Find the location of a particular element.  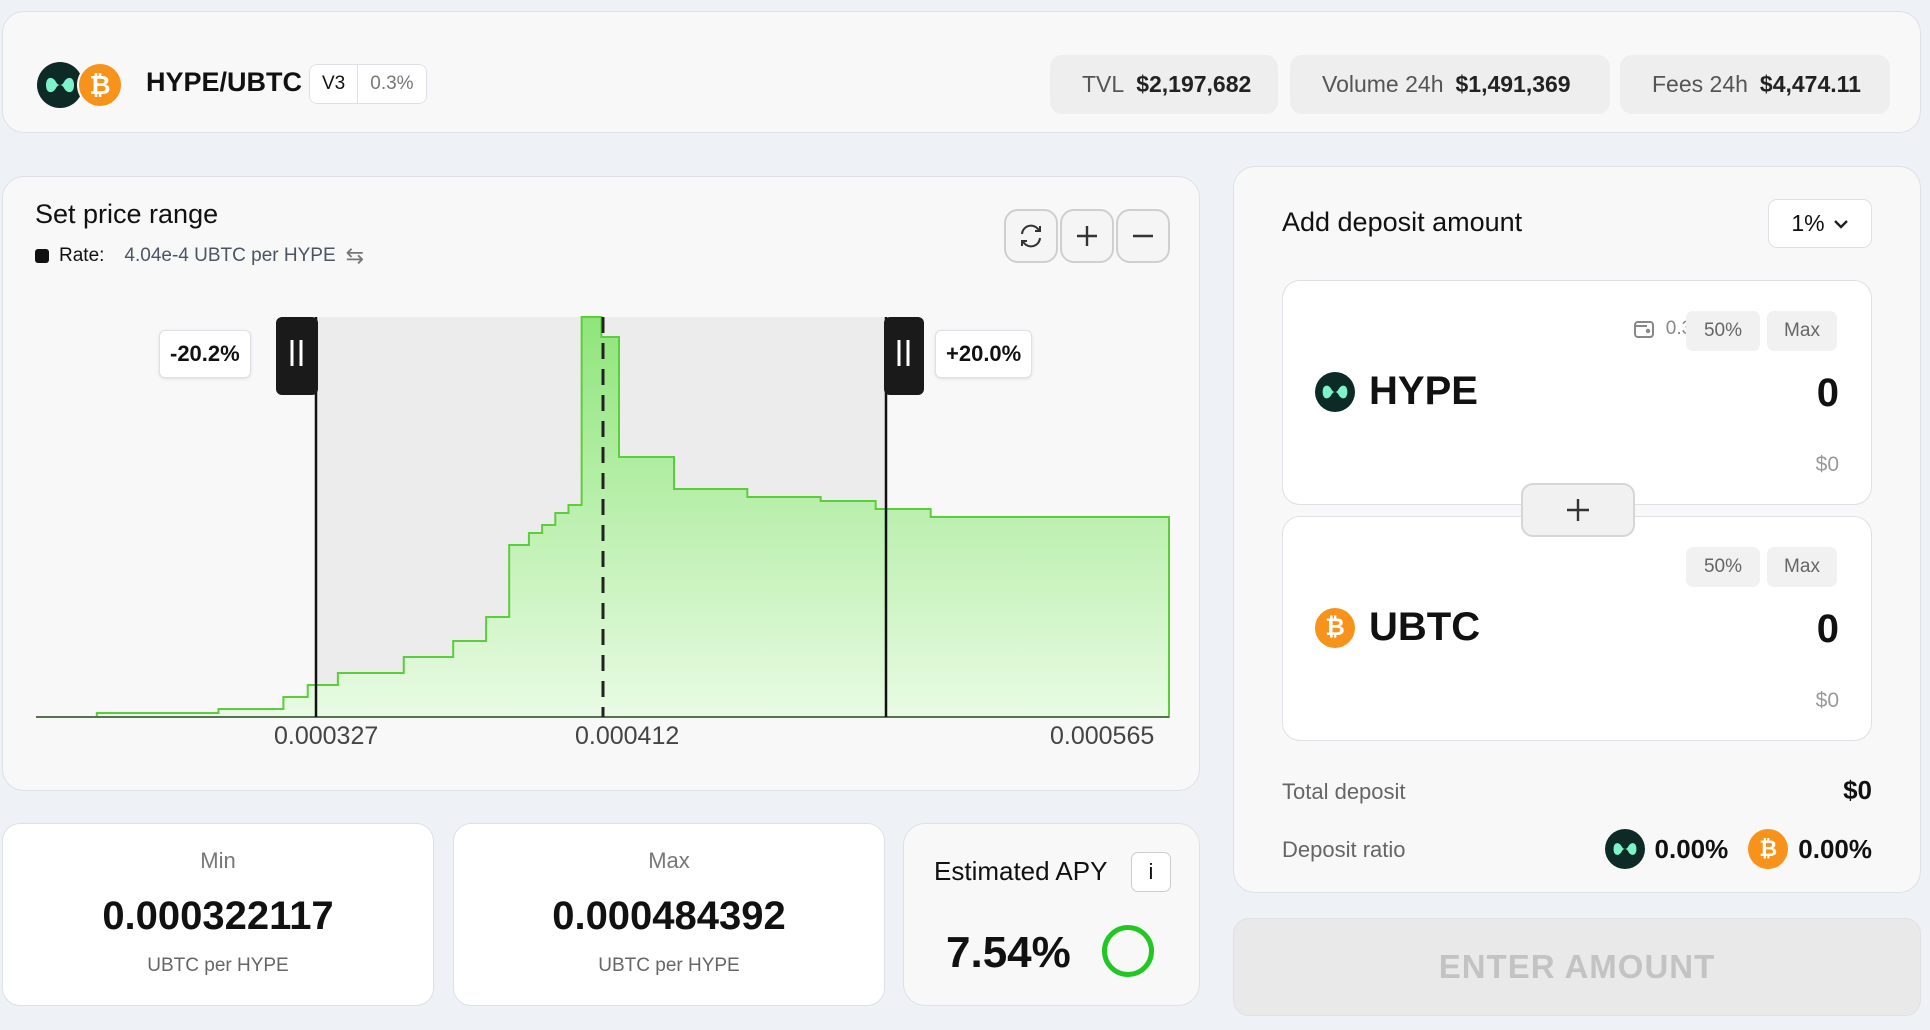

x-tick-label: 0.000412 is located at coordinates (627, 736).